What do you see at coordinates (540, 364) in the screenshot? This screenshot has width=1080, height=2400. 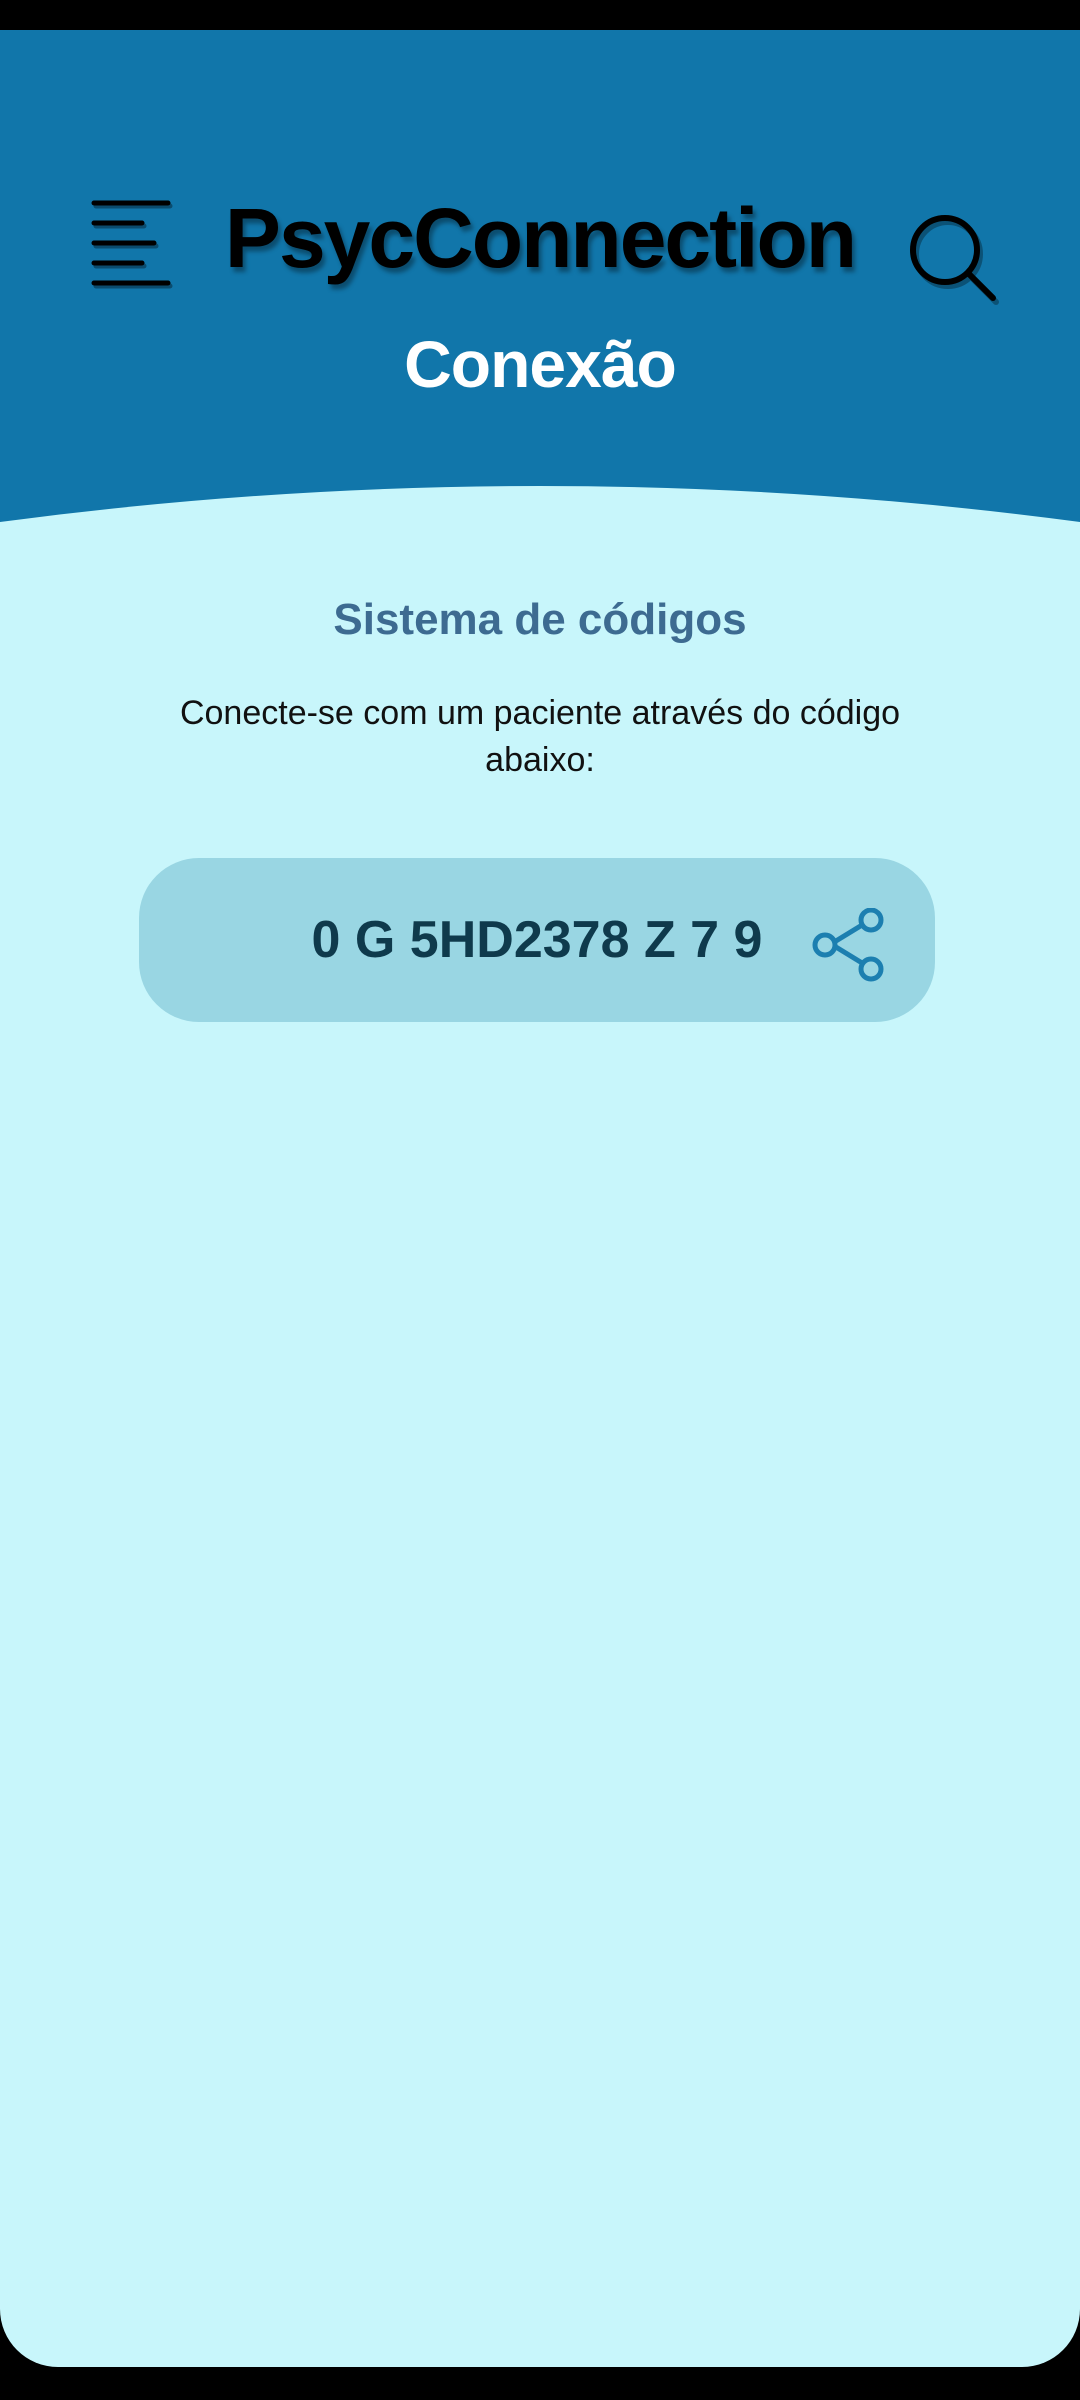 I see `section-title: Conexão` at bounding box center [540, 364].